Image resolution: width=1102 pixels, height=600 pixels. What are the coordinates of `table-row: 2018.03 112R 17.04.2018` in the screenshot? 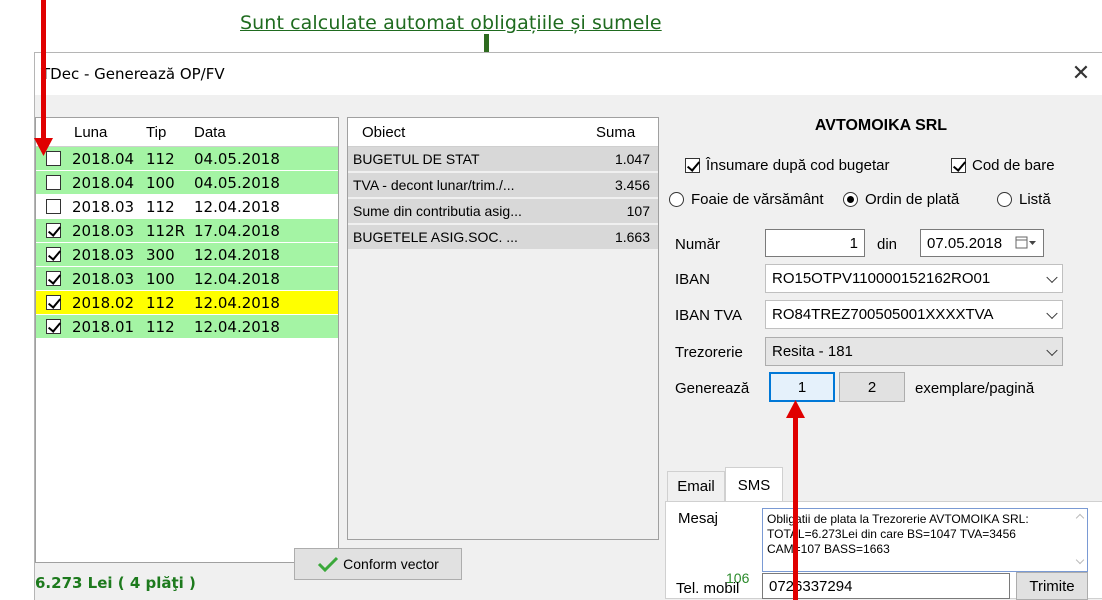 It's located at (187, 231).